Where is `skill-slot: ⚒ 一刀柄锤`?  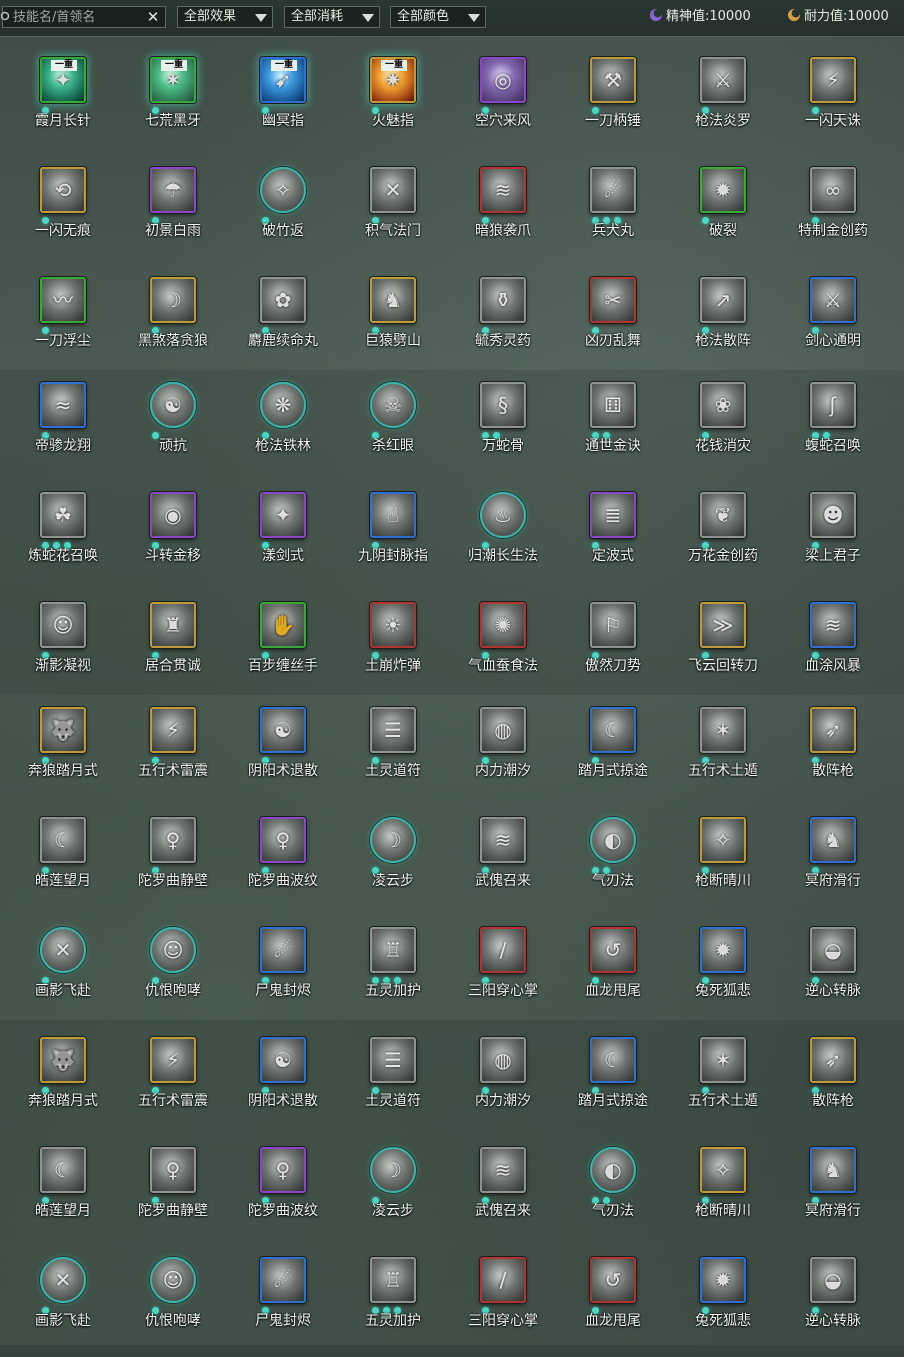
skill-slot: ⚒ 一刀柄锤 is located at coordinates (613, 102).